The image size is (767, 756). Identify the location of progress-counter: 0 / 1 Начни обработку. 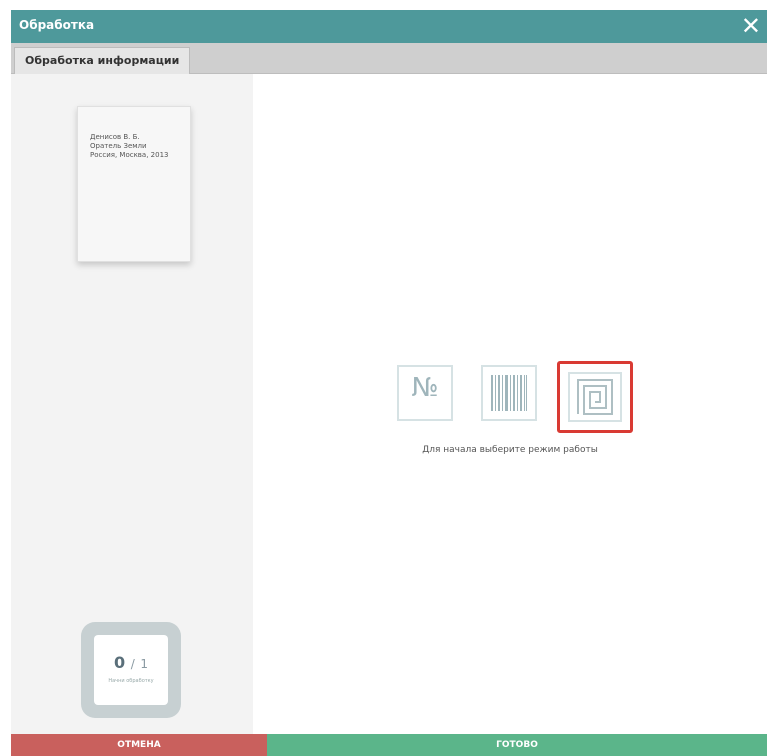
(131, 670).